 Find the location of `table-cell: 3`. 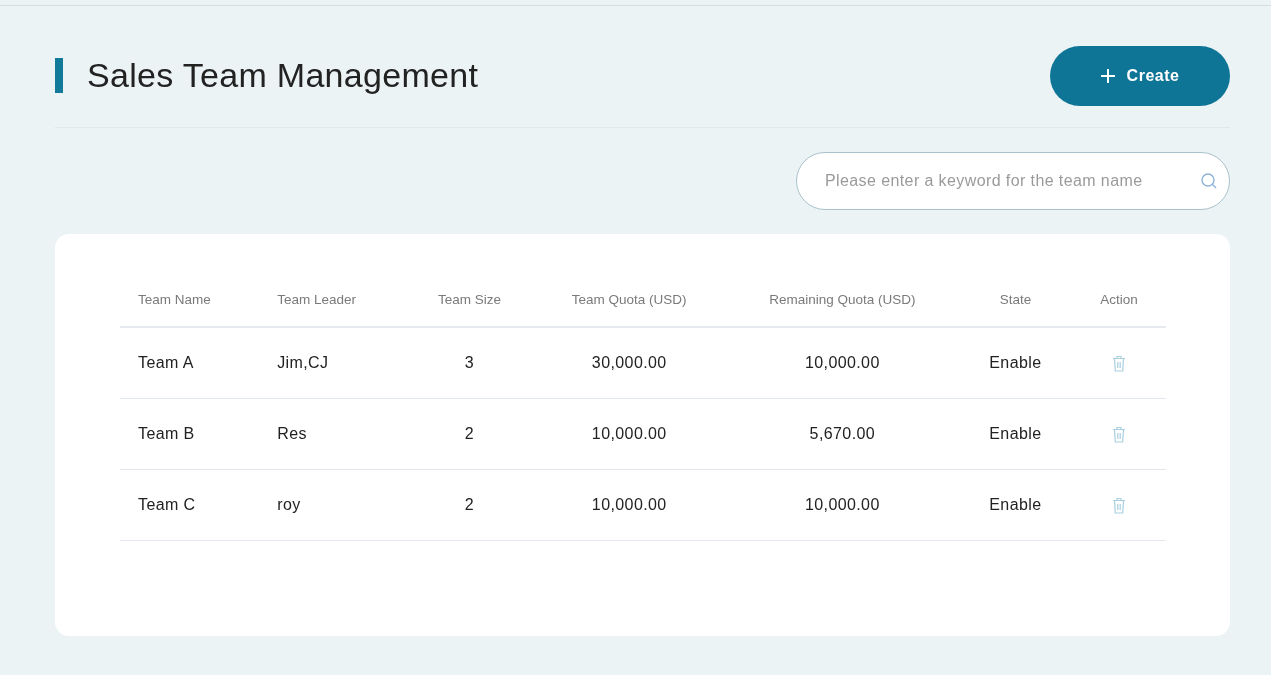

table-cell: 3 is located at coordinates (469, 362).